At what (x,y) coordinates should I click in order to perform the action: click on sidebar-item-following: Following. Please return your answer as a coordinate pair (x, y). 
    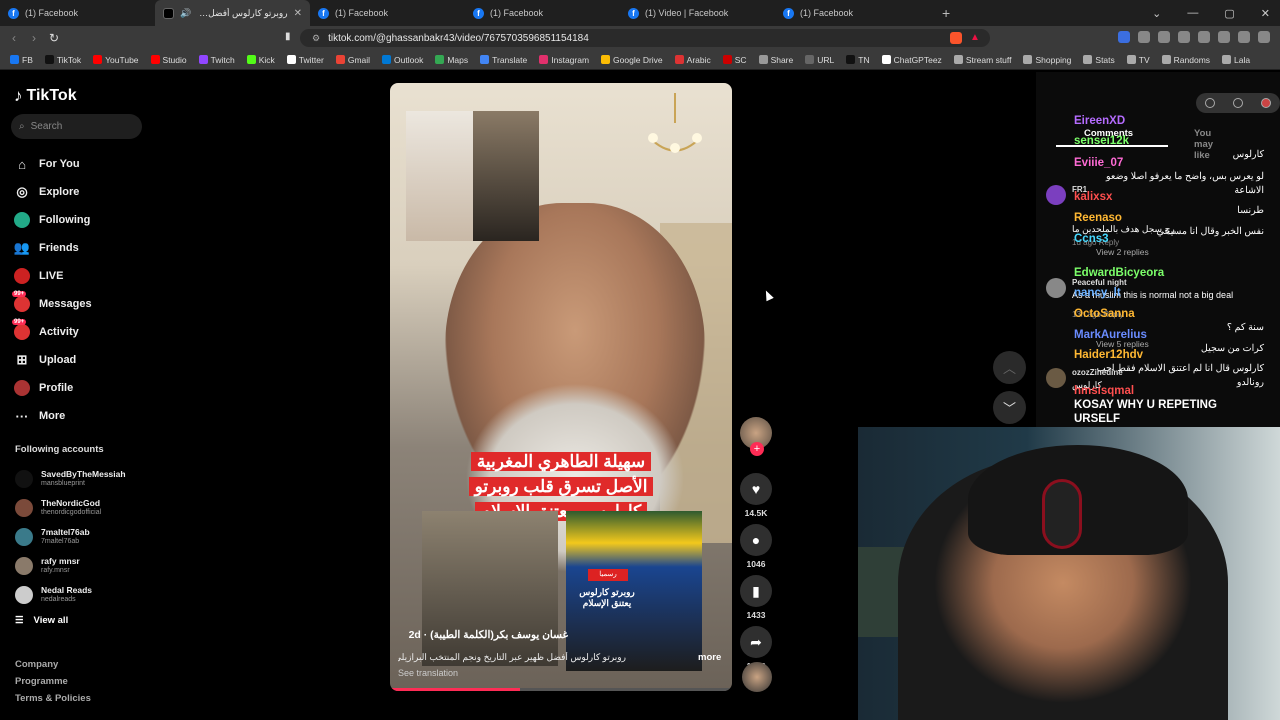
    Looking at the image, I should click on (53, 220).